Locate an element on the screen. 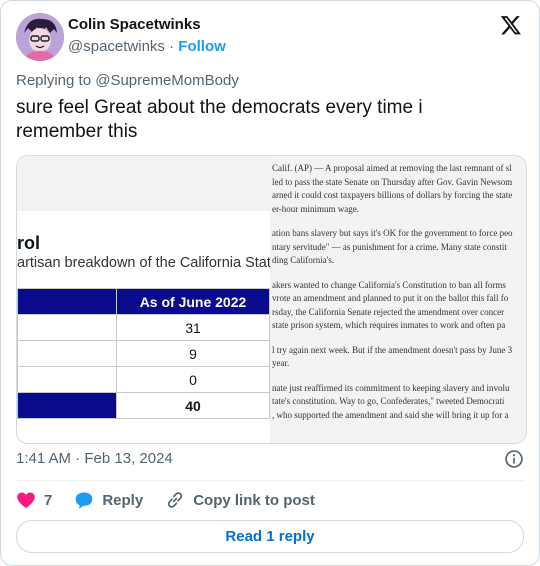 The image size is (540, 566). table-row: 31 is located at coordinates (143, 327).